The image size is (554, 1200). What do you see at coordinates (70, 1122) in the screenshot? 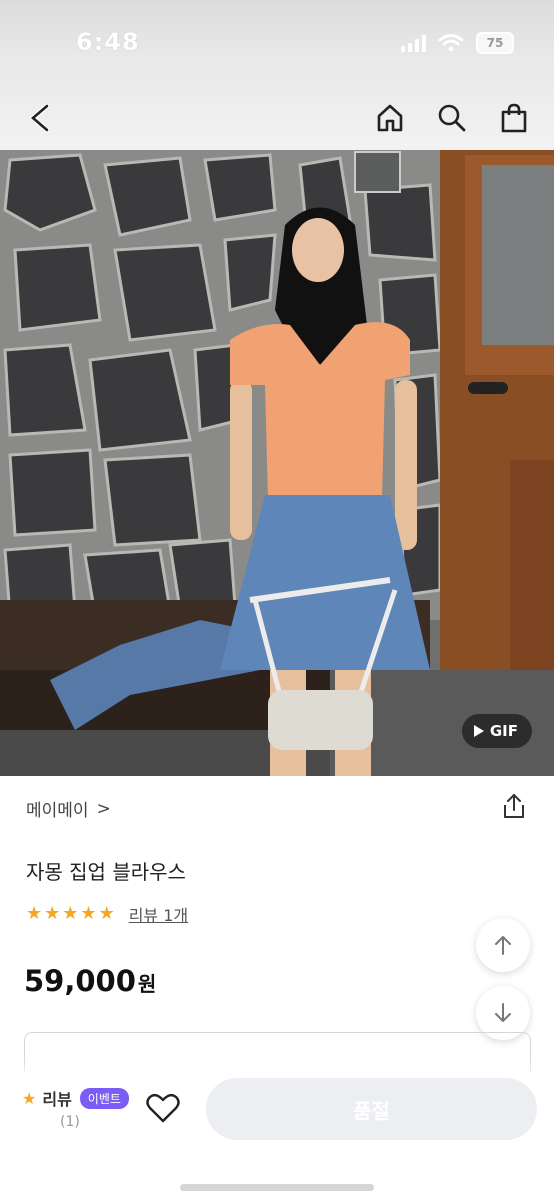
I see `review-count: (1)` at bounding box center [70, 1122].